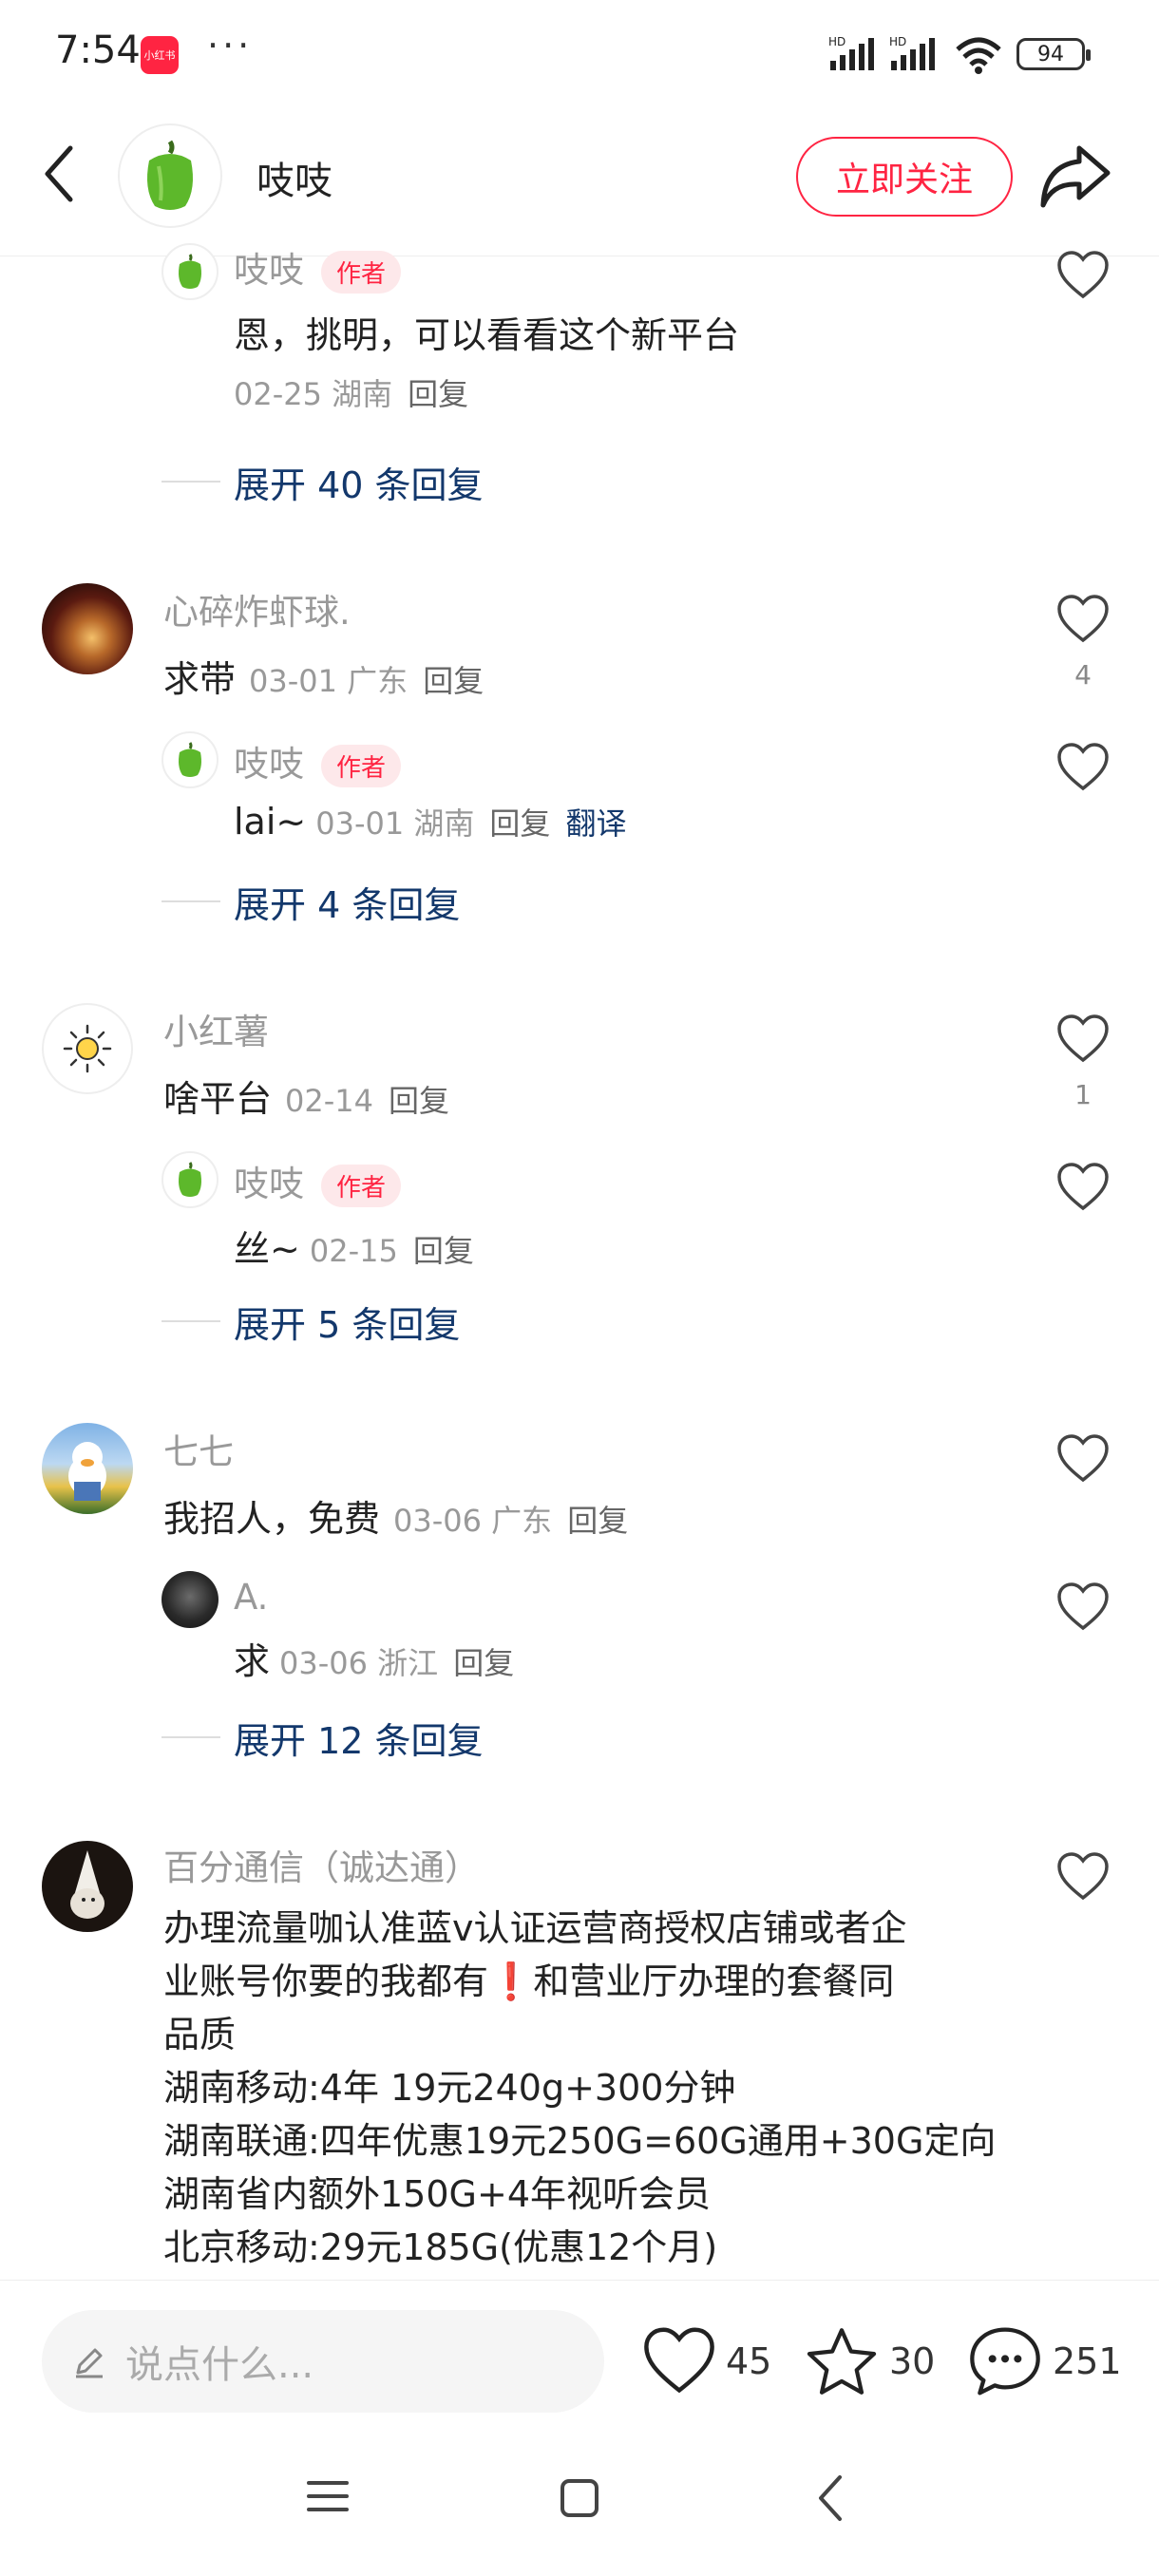  What do you see at coordinates (397, 1663) in the screenshot?
I see `reply-meta: 03-06 浙江 回复` at bounding box center [397, 1663].